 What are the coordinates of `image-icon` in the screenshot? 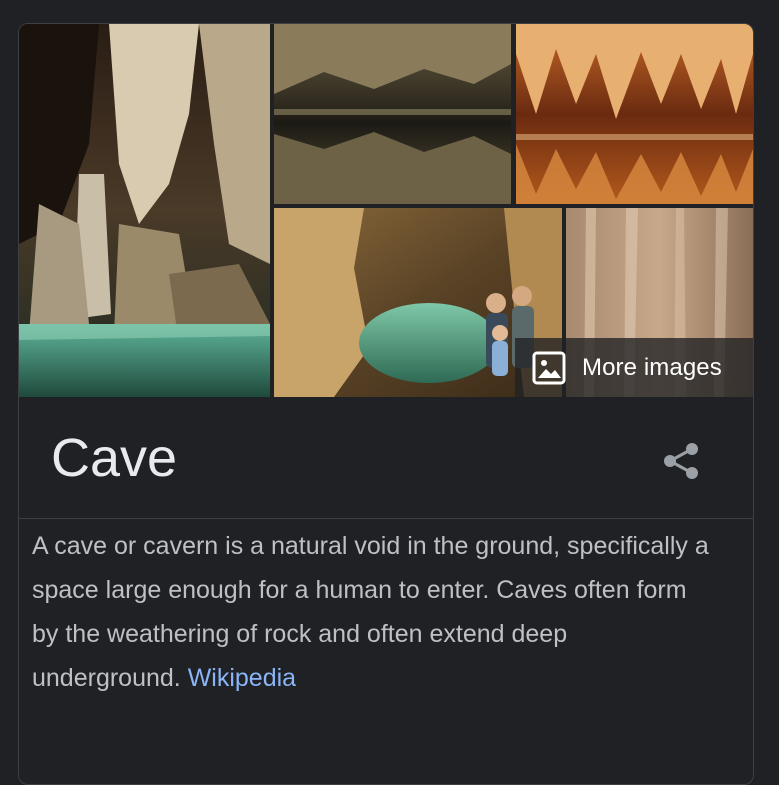 It's located at (549, 368).